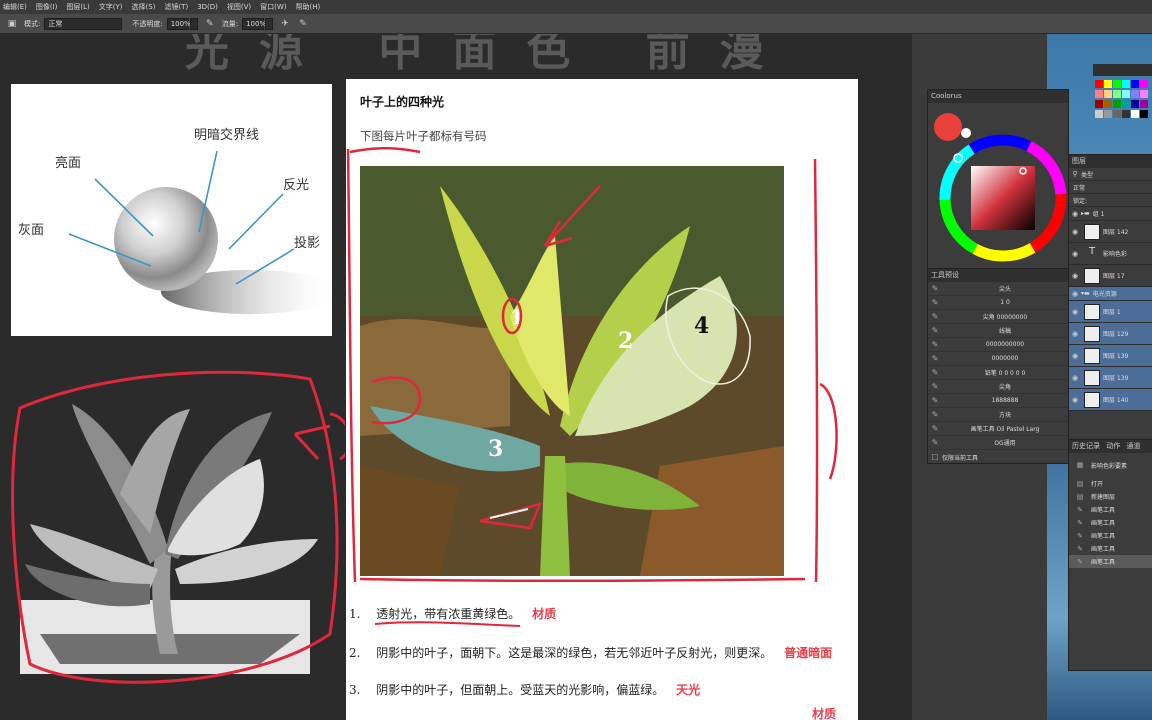 Image resolution: width=1152 pixels, height=720 pixels. What do you see at coordinates (998, 289) in the screenshot?
I see `preset-row: ✎ 尖头` at bounding box center [998, 289].